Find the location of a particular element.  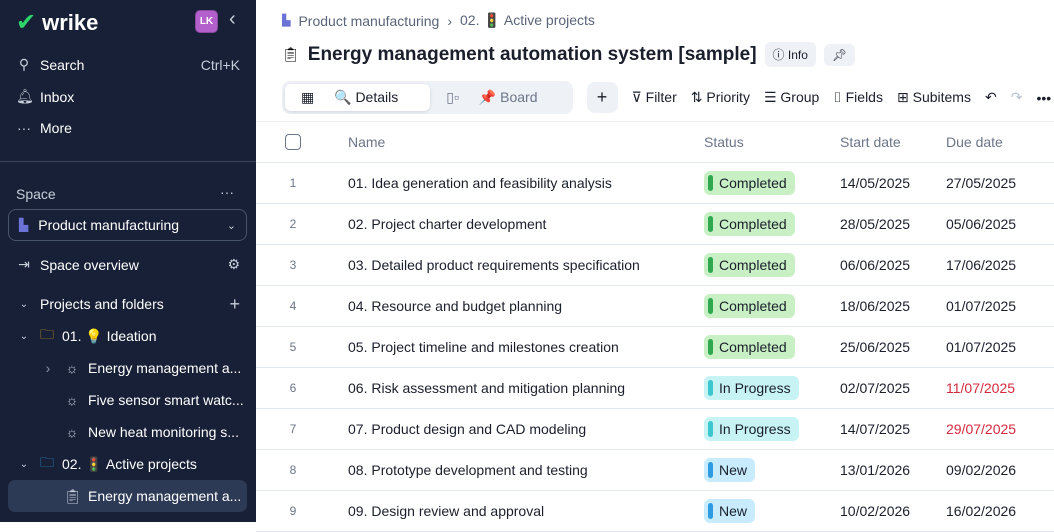

due-date: 05/06/2025 is located at coordinates (981, 224).